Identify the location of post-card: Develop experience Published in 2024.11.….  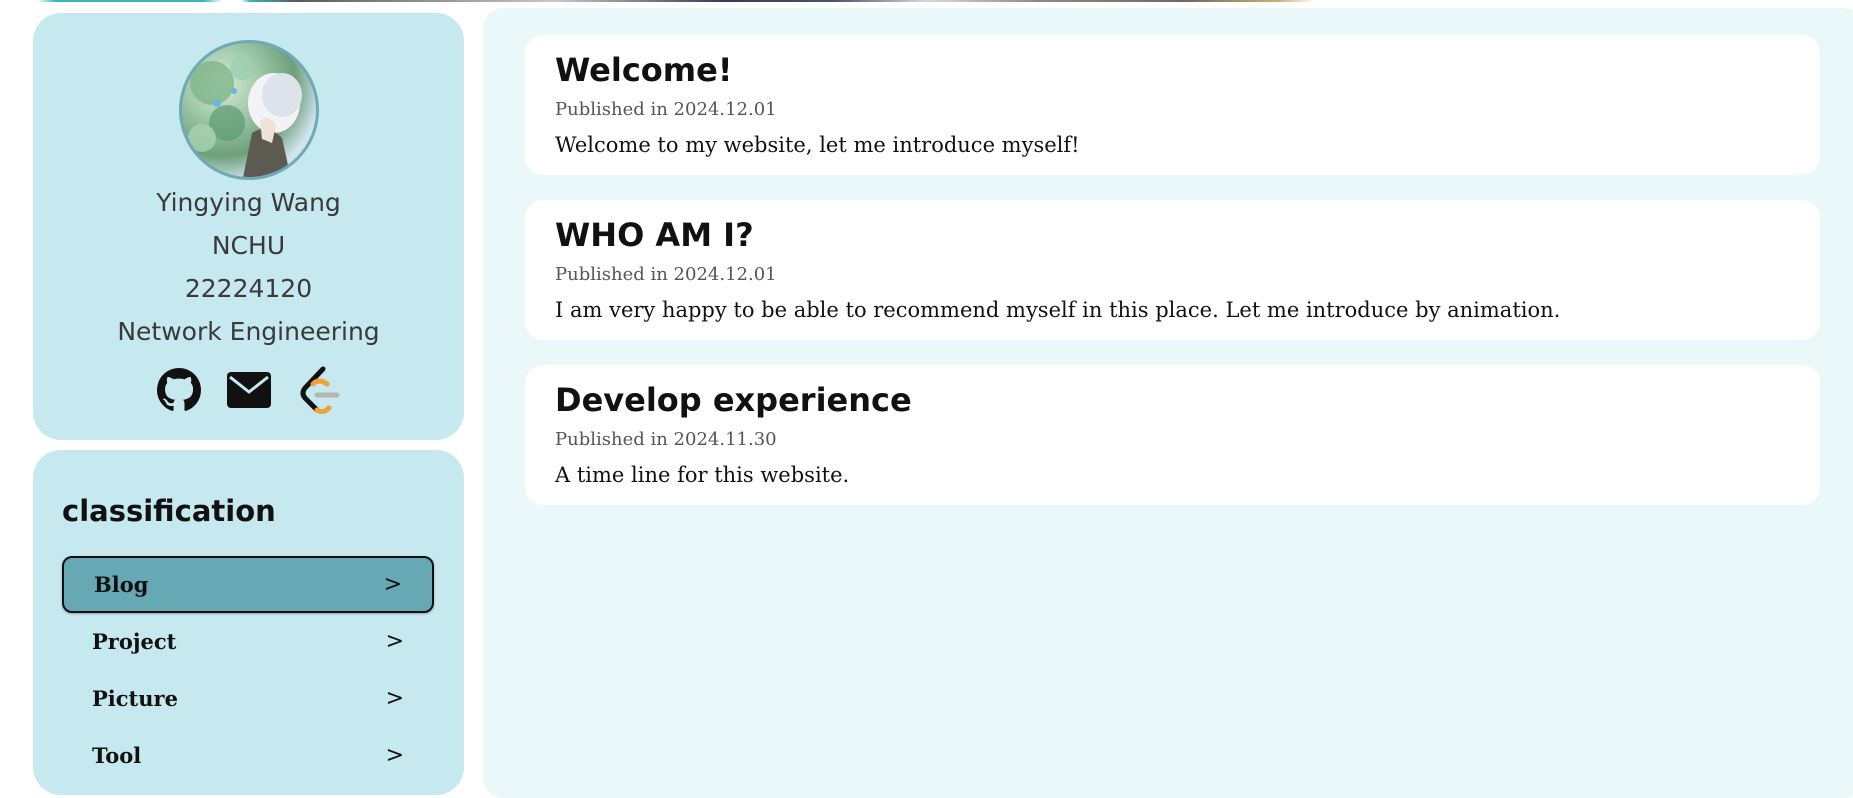
(1172, 435).